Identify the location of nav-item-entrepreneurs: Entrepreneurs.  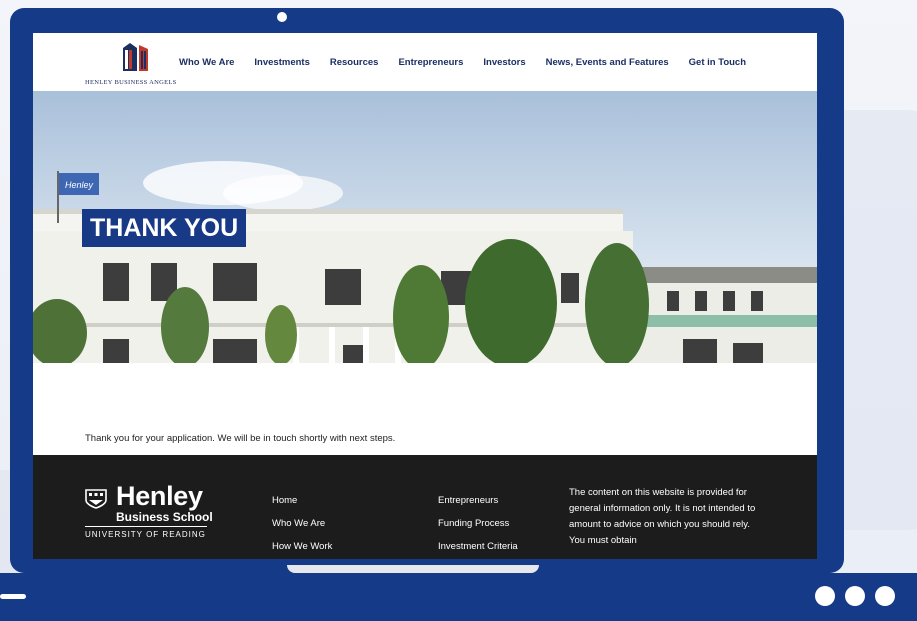
(430, 62).